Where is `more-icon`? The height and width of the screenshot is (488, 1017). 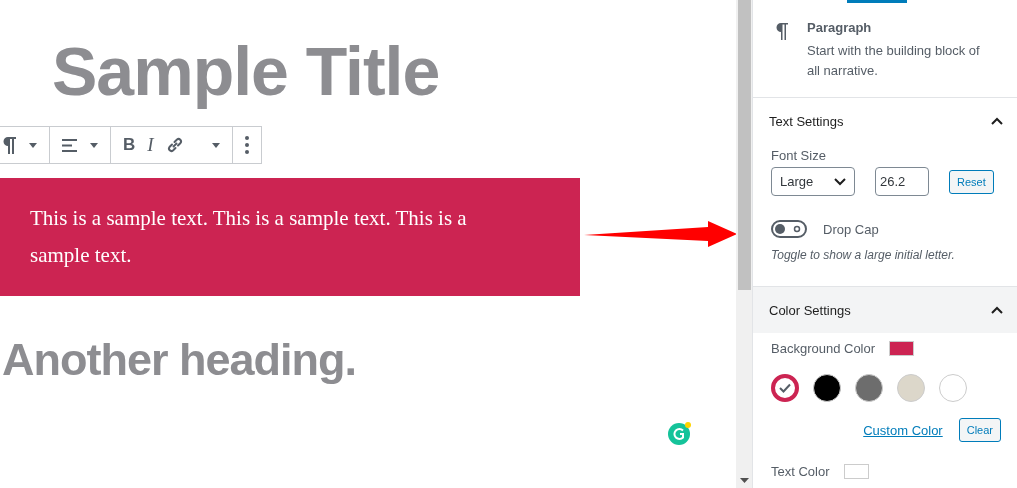 more-icon is located at coordinates (246, 145).